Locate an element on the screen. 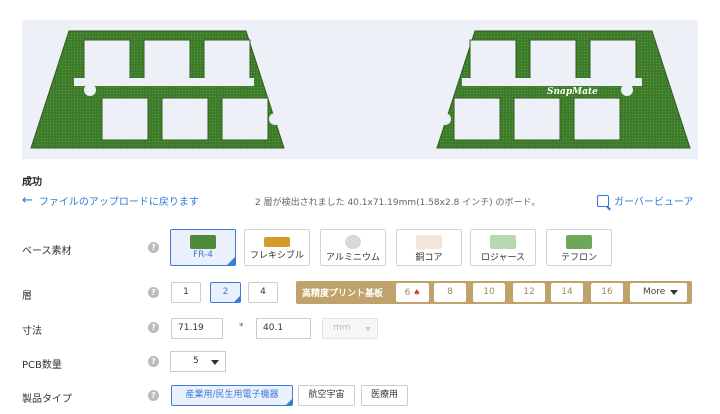 The width and height of the screenshot is (720, 414). material-label: 銅コア is located at coordinates (429, 258).